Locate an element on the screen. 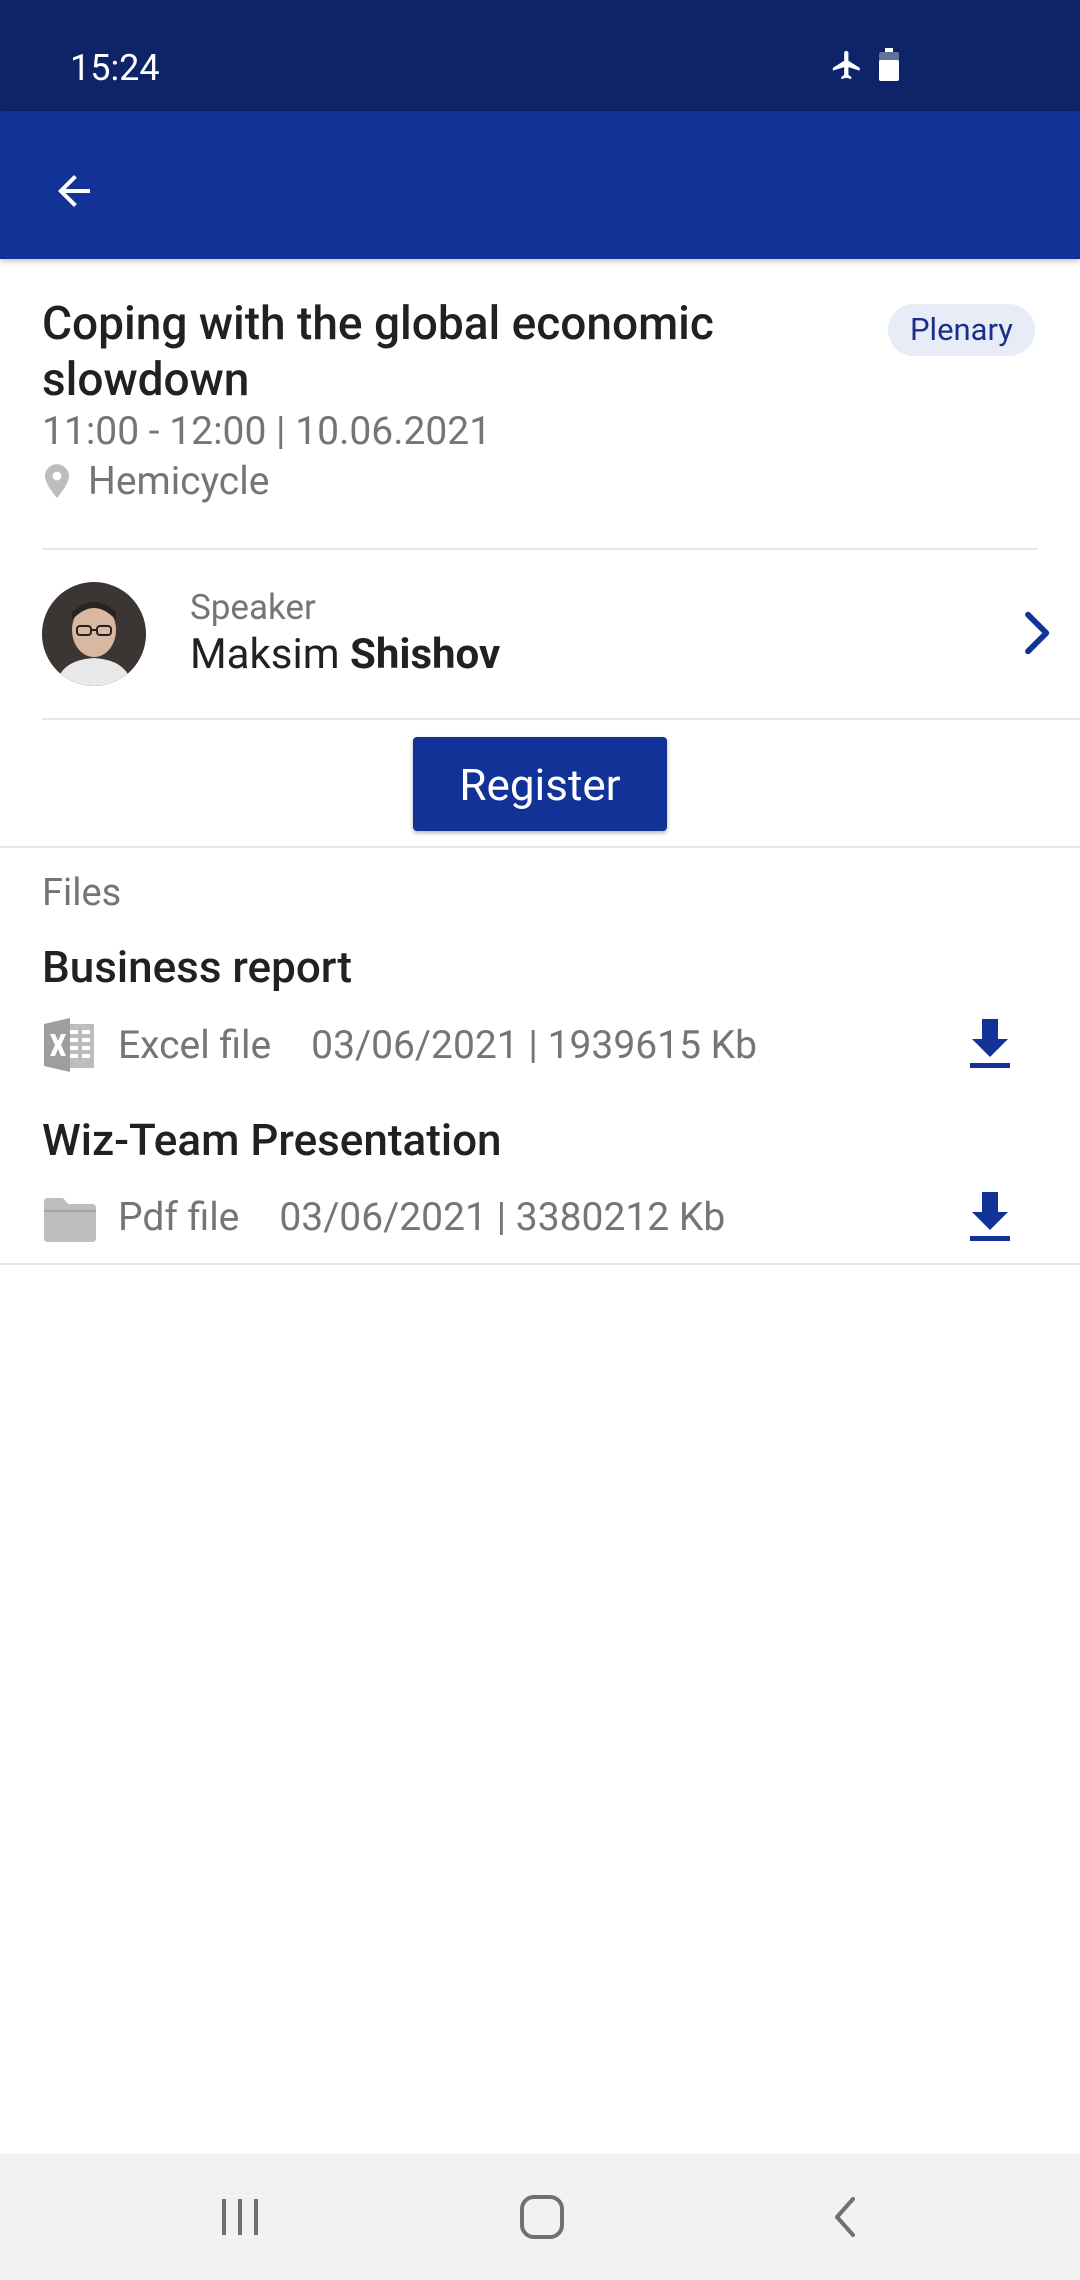  system-nav-bar is located at coordinates (540, 2217).